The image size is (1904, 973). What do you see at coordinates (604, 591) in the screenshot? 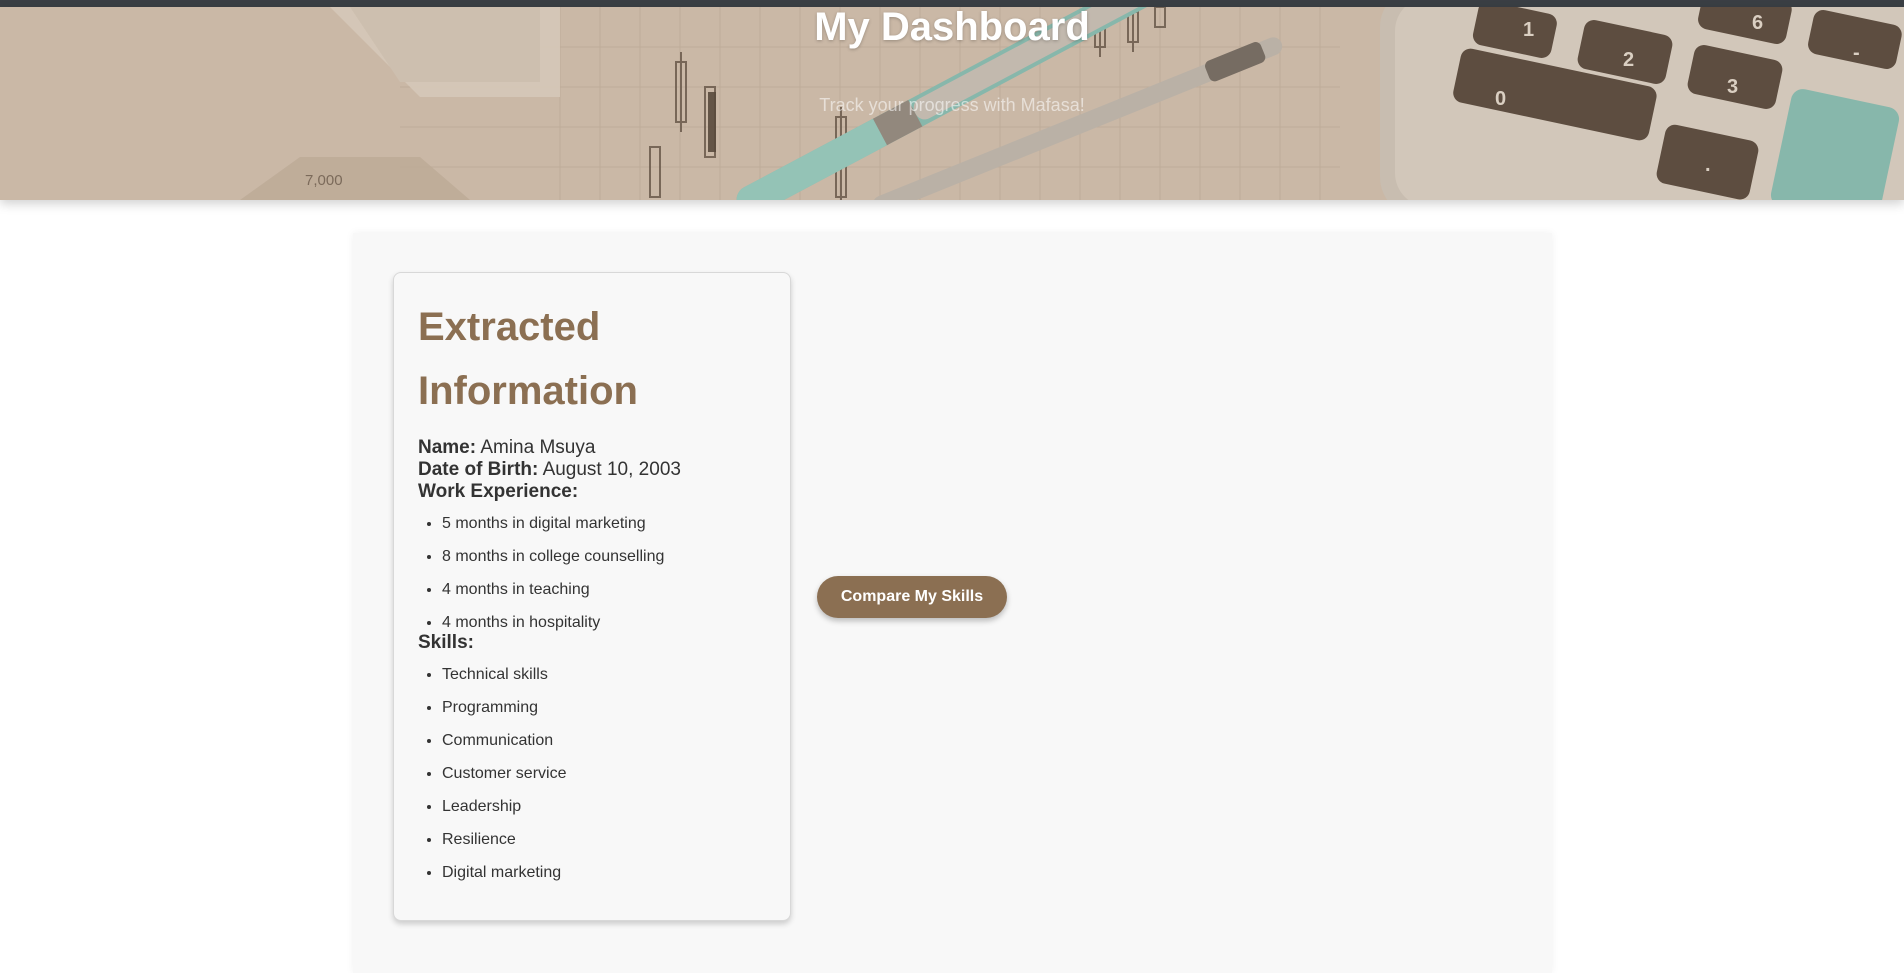
I see `work-experience-item: 4 months in teaching` at bounding box center [604, 591].